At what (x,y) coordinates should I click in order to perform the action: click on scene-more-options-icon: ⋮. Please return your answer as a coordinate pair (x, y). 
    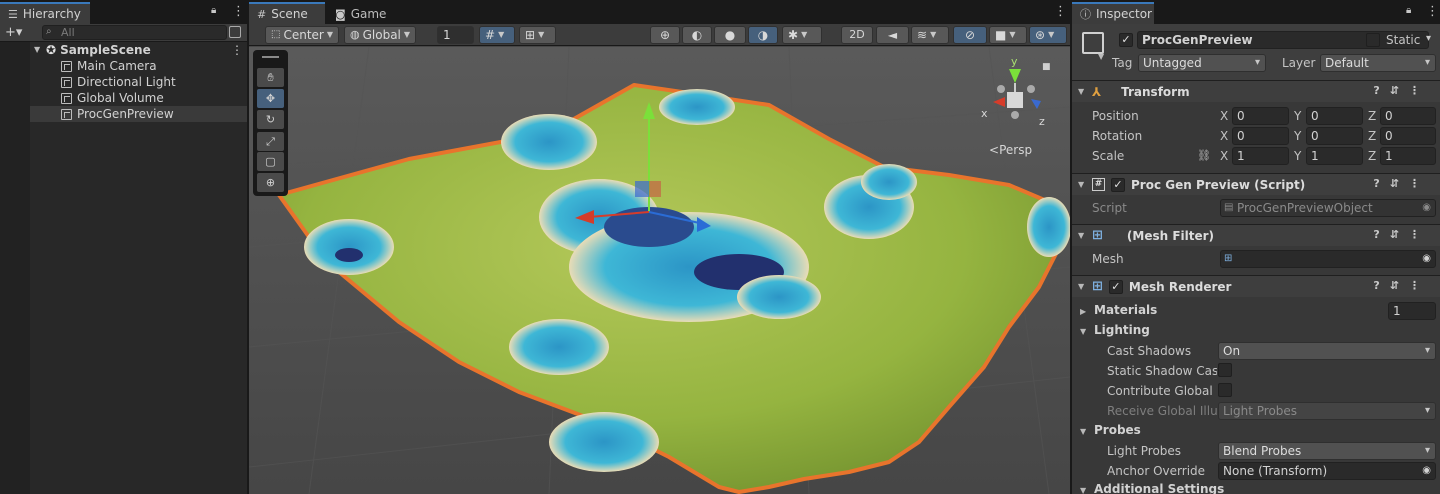
    Looking at the image, I should click on (1060, 11).